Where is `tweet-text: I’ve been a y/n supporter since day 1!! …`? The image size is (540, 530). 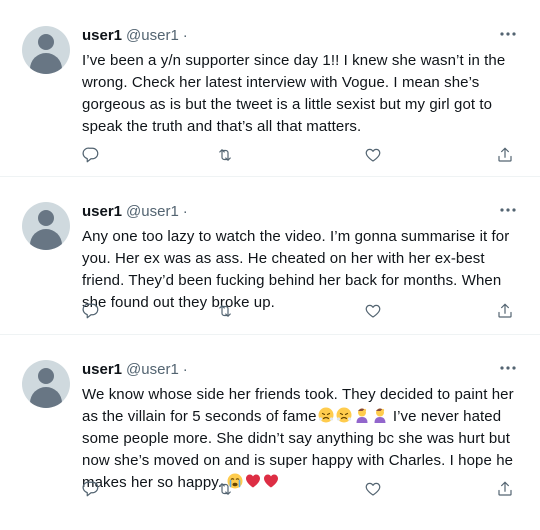
tweet-text: I’ve been a y/n supporter since day 1!! … is located at coordinates (294, 93).